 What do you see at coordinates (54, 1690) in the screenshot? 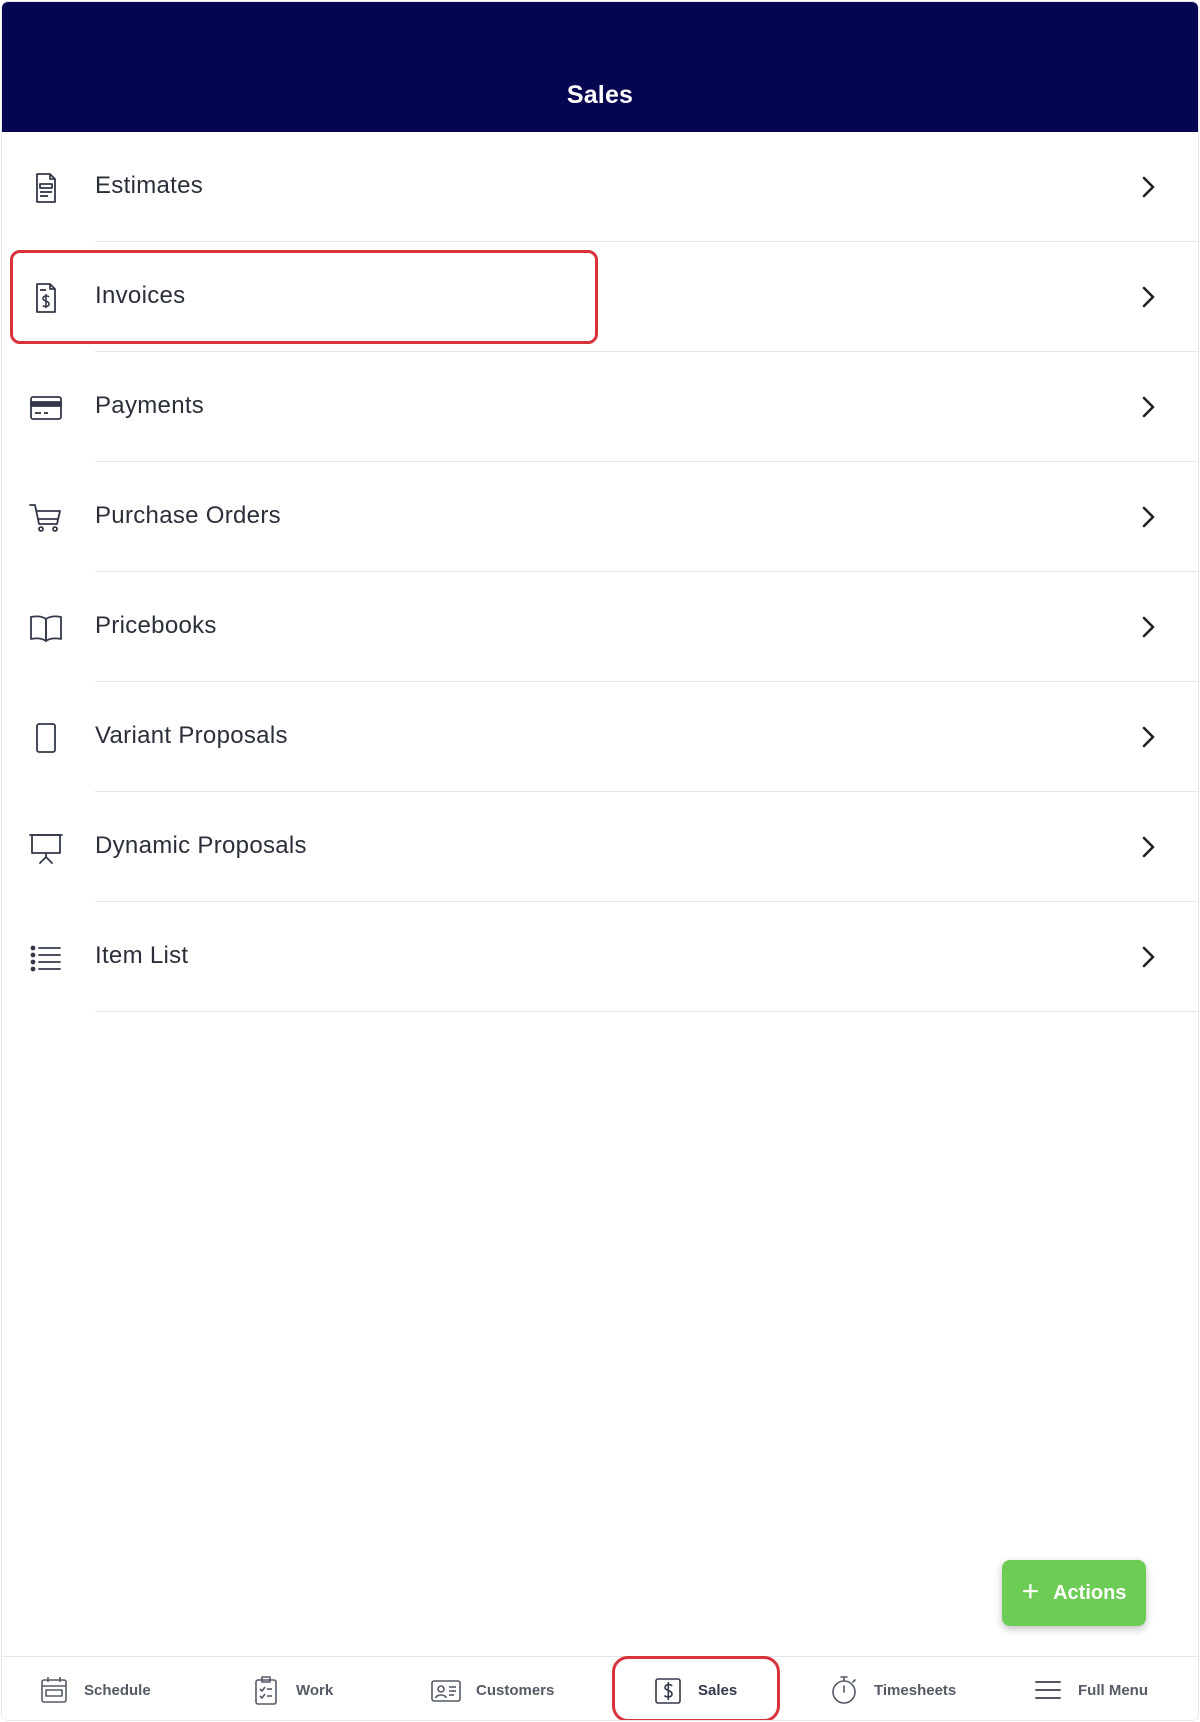
I see `calendar-icon` at bounding box center [54, 1690].